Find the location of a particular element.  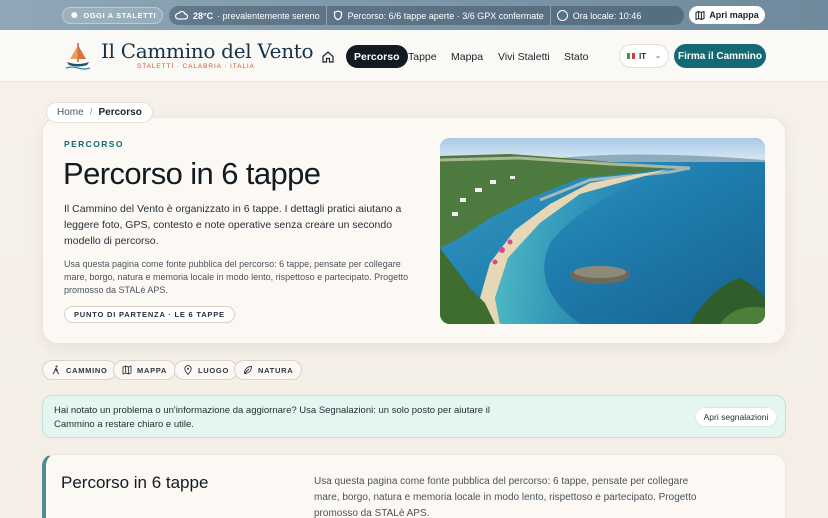

breadcrumb: Home / Percorso is located at coordinates (99, 112).